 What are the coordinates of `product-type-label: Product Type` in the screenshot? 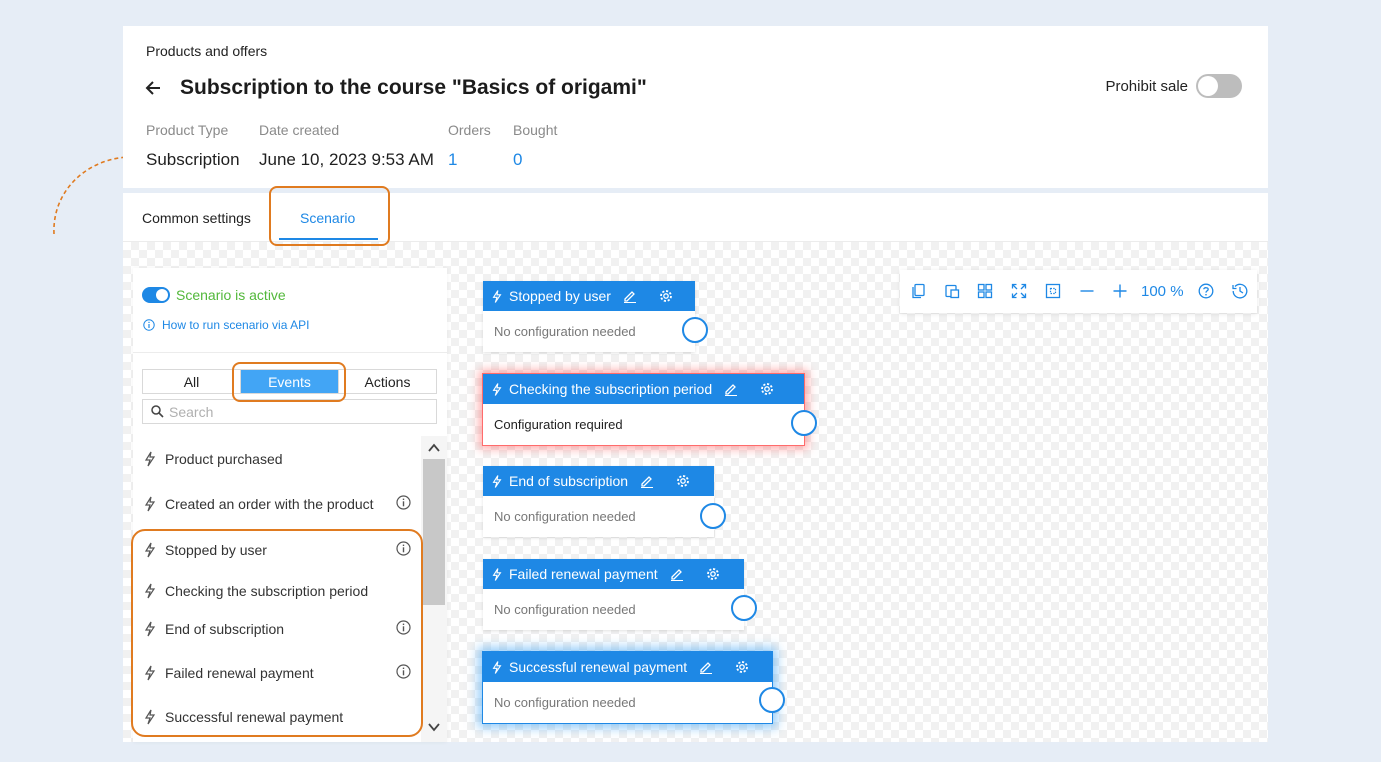 It's located at (187, 130).